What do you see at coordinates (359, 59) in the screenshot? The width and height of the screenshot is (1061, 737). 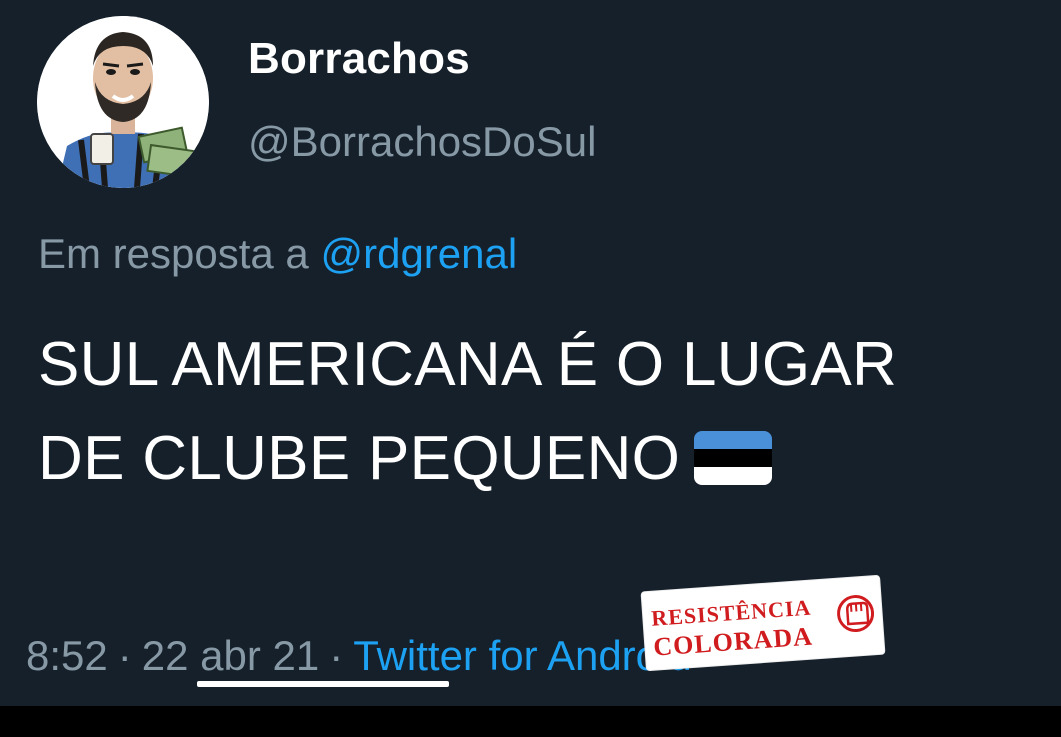 I see `display-name: Borrachos` at bounding box center [359, 59].